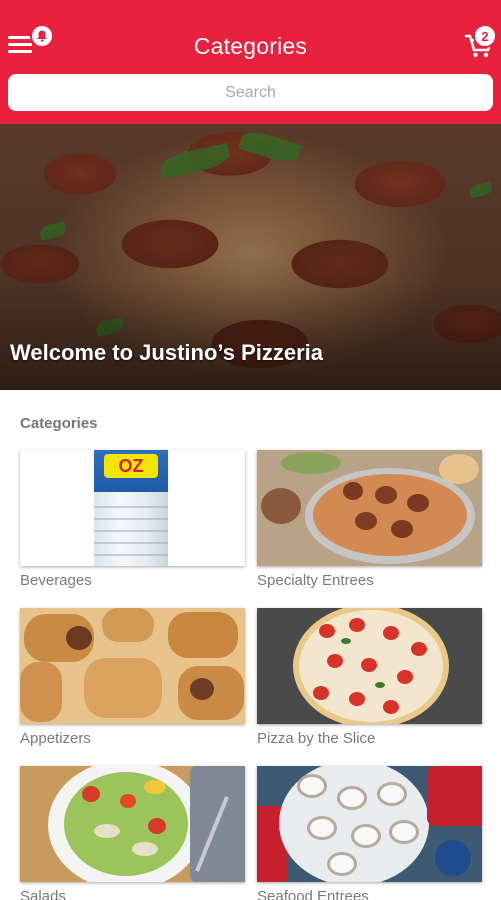 The width and height of the screenshot is (501, 900). I want to click on cart-count-badge: 2, so click(485, 36).